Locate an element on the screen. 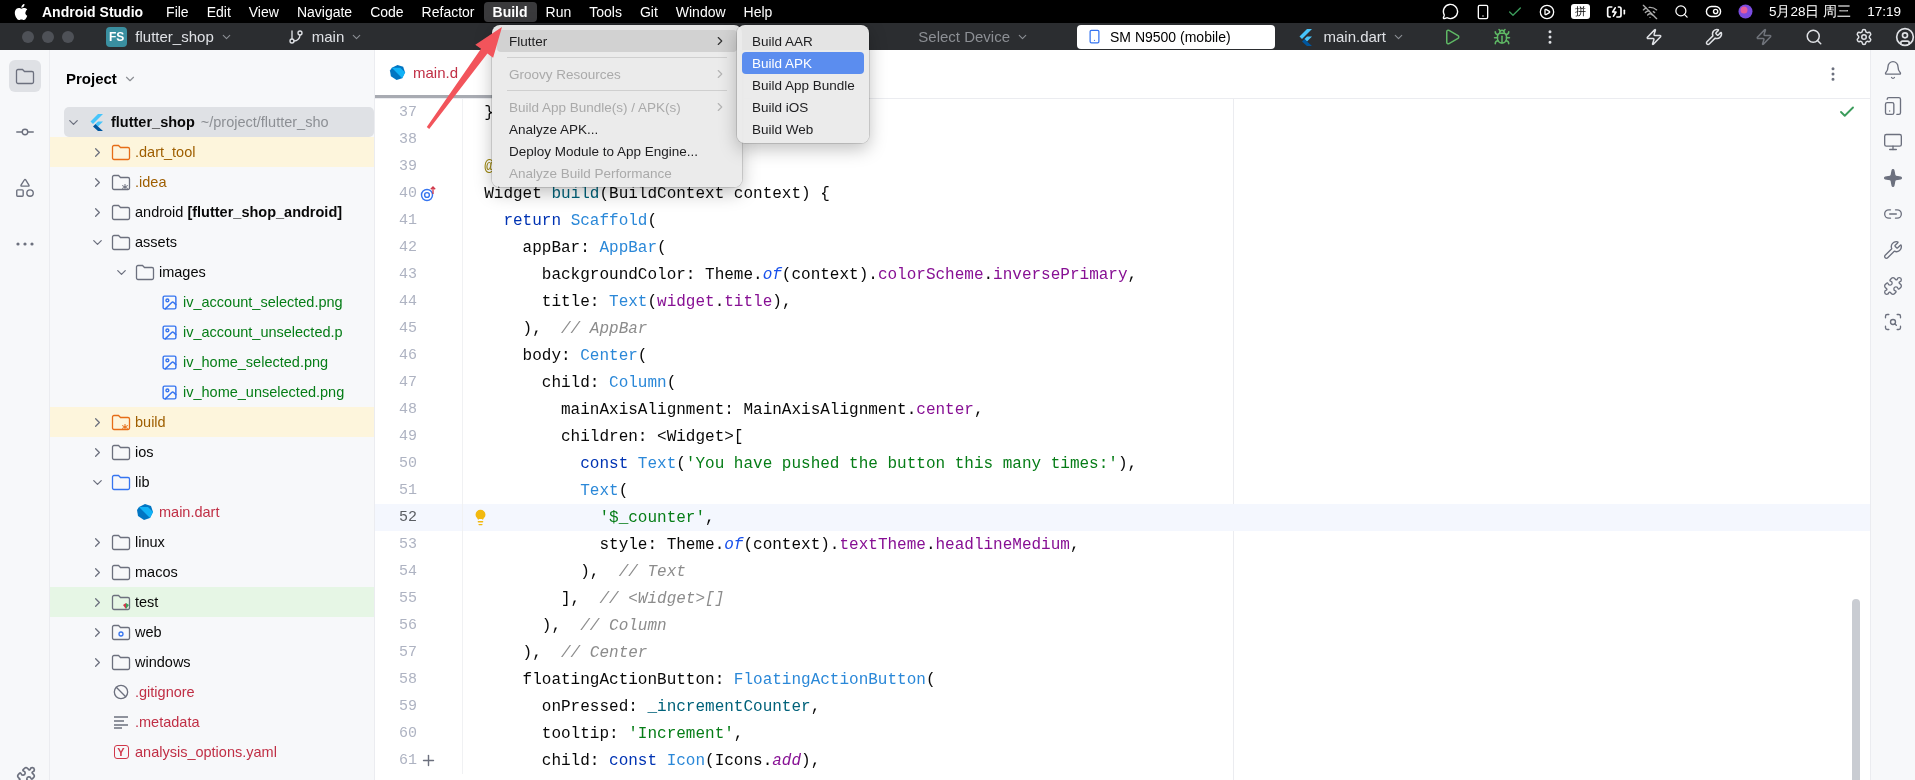 Image resolution: width=1915 pixels, height=780 pixels. line-number: 51 is located at coordinates (407, 490).